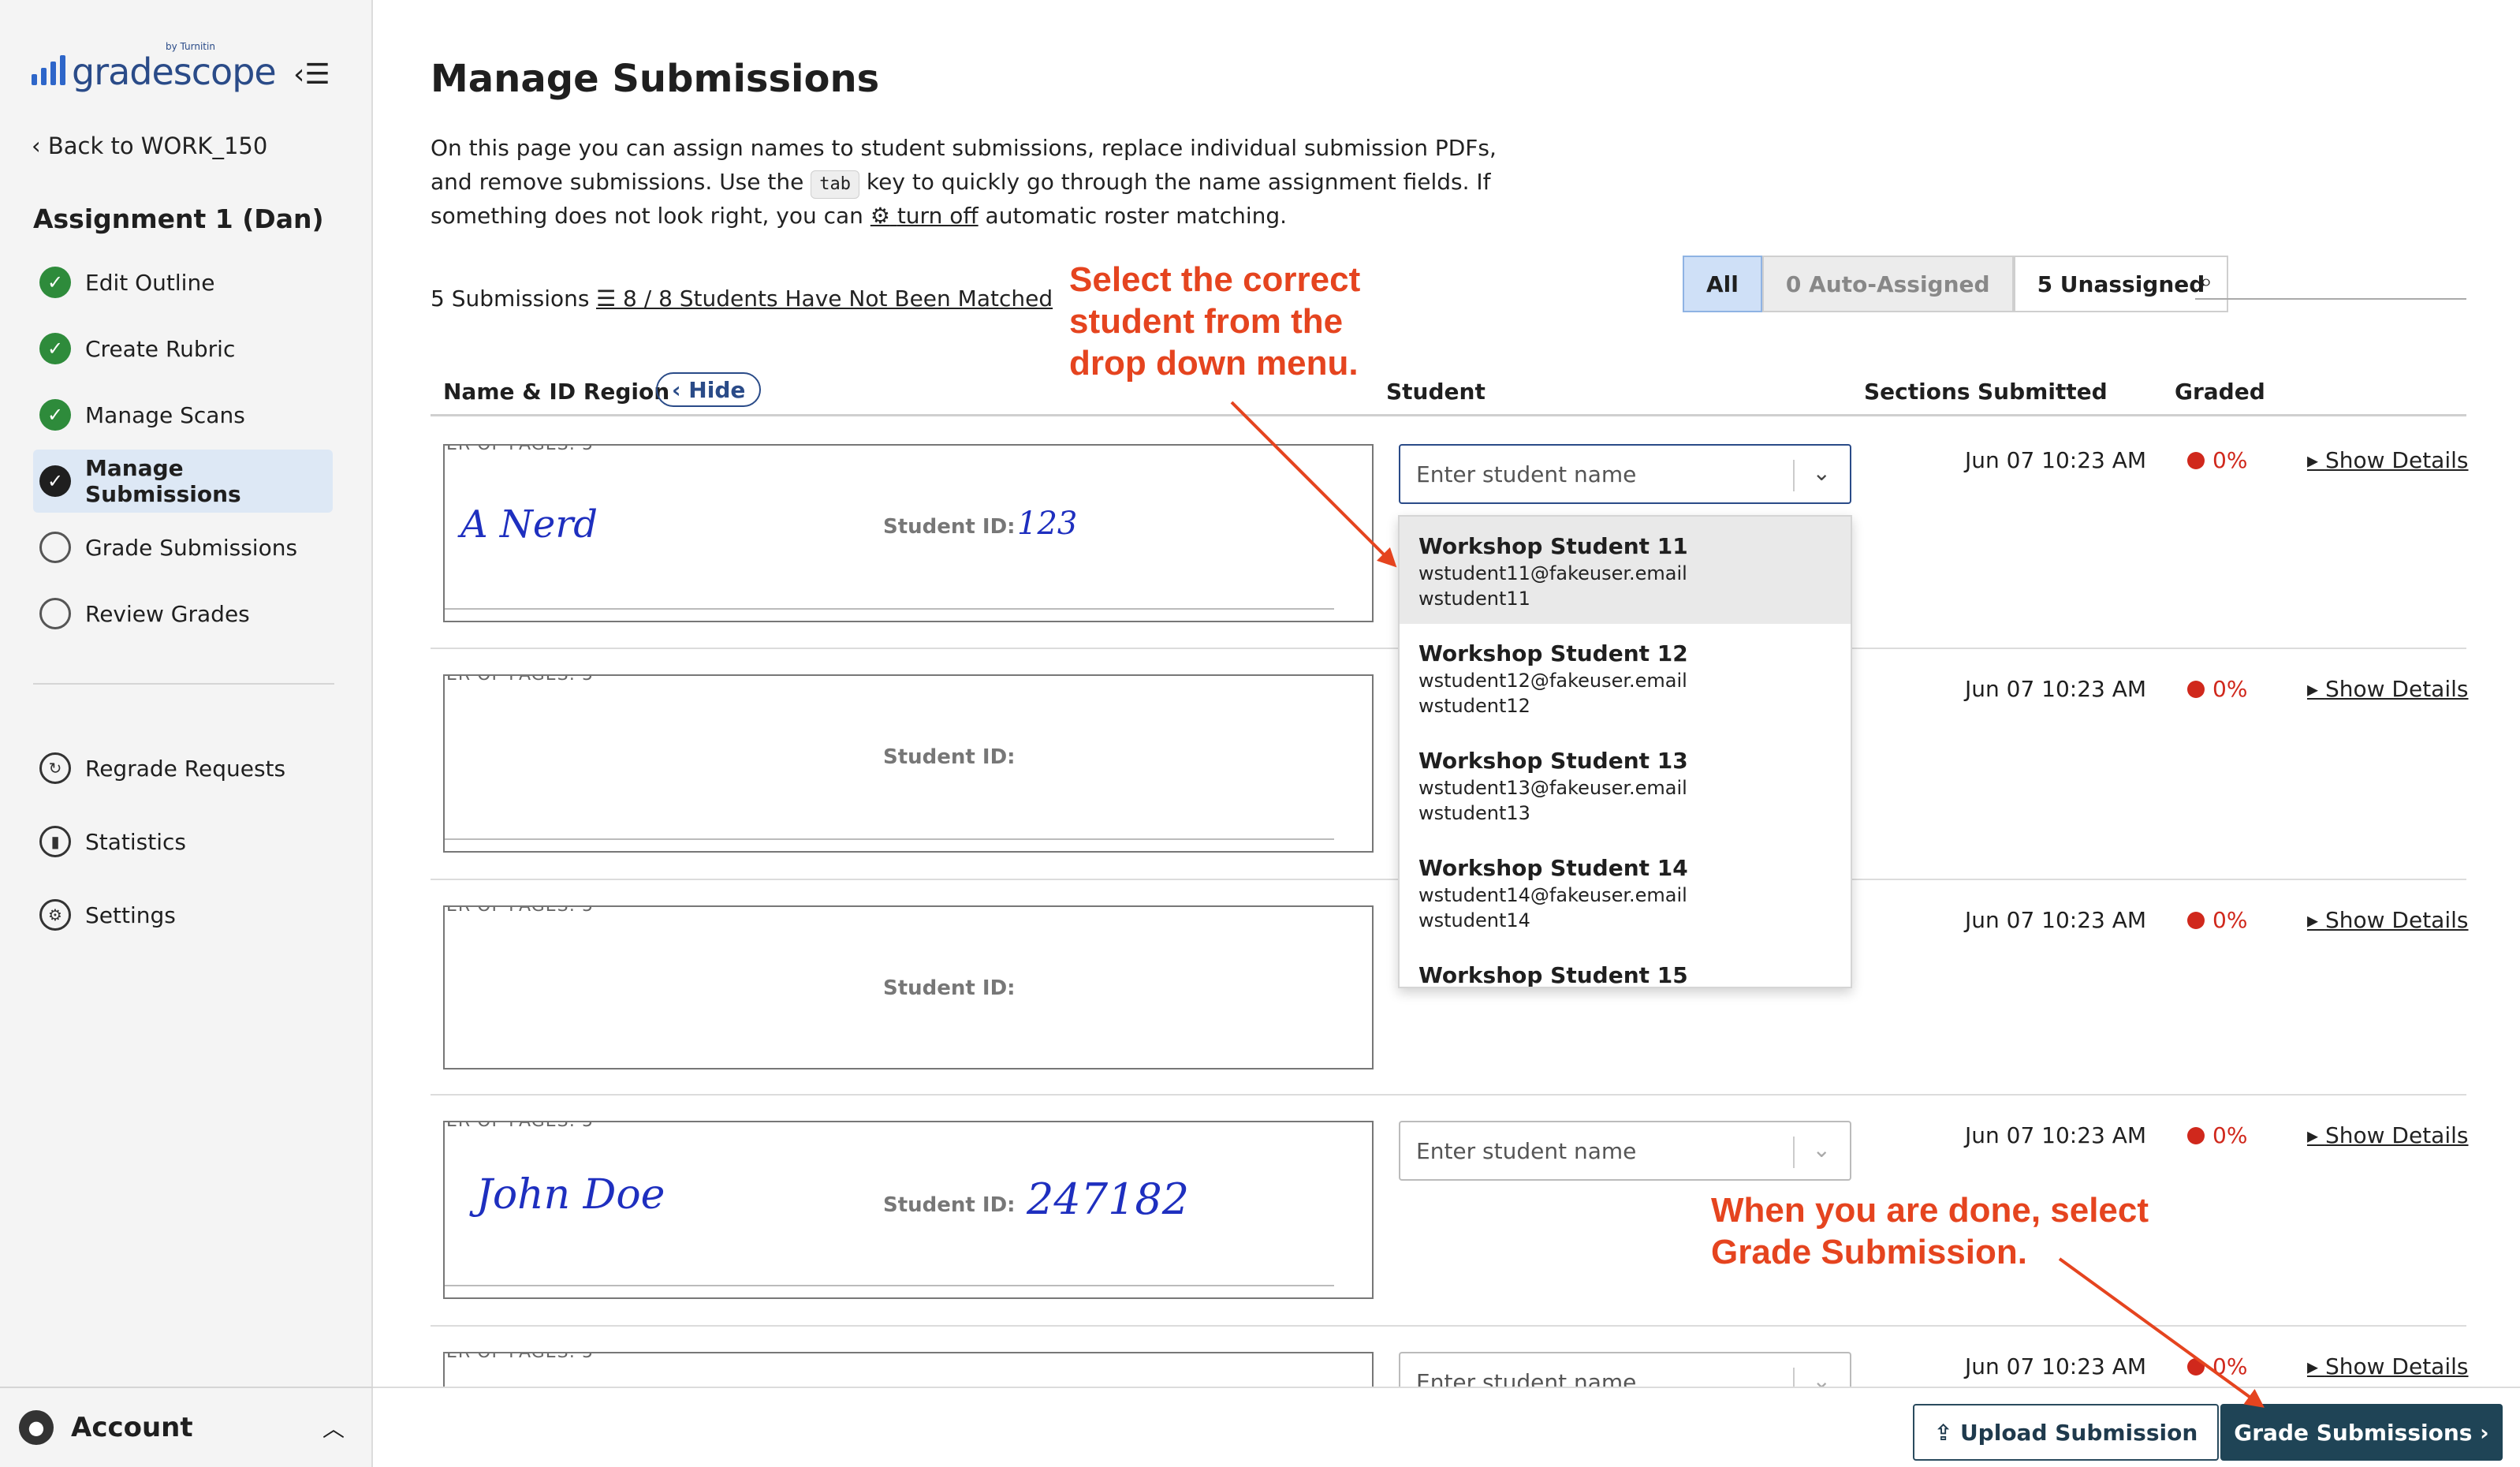 The image size is (2520, 1467). I want to click on dropdown-option: Workshop Student 15, so click(1625, 967).